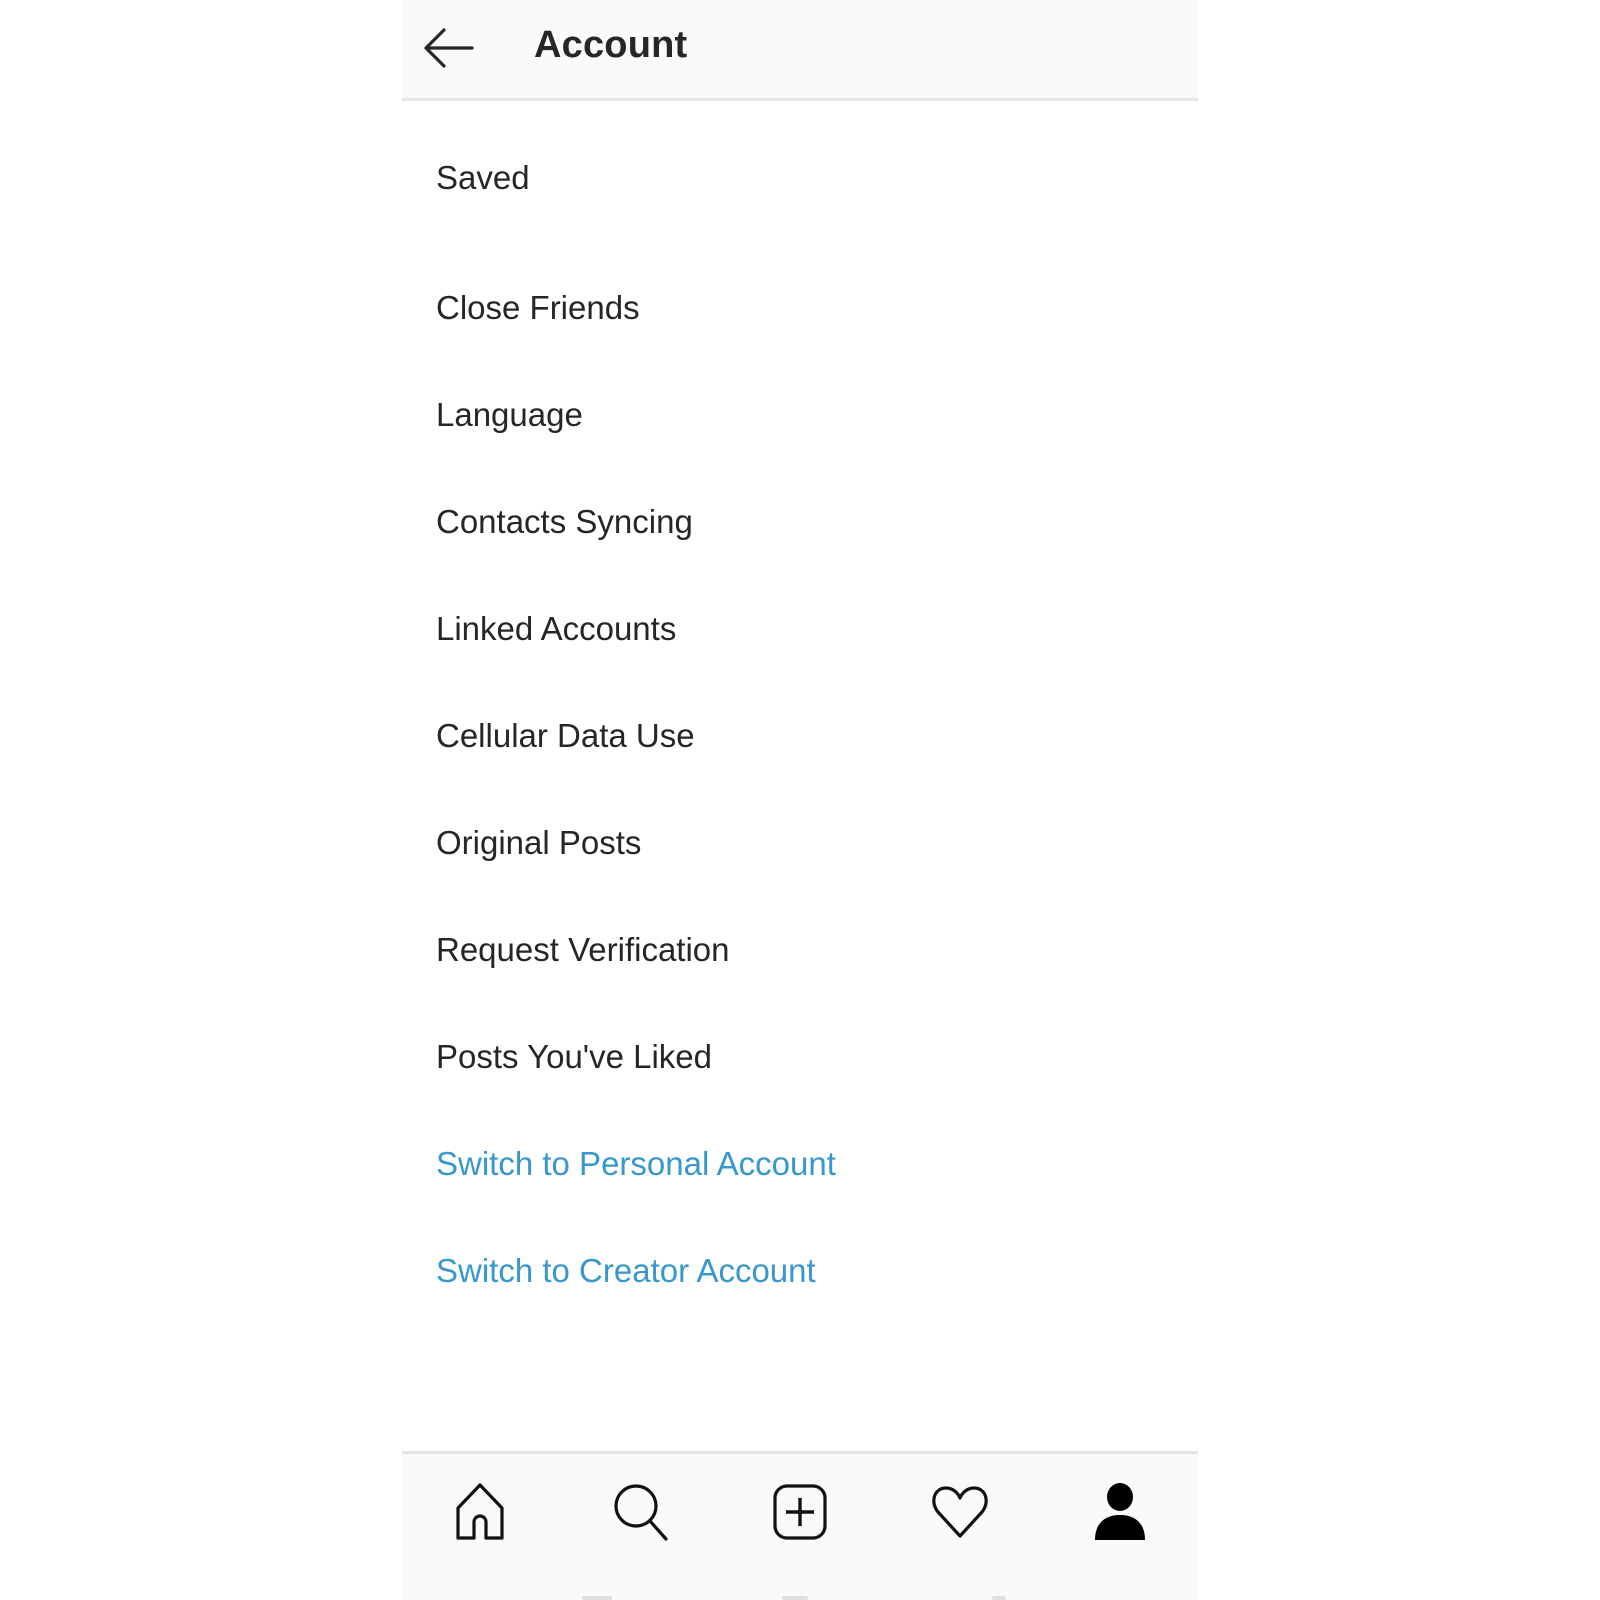  I want to click on system-home-button, so click(795, 1598).